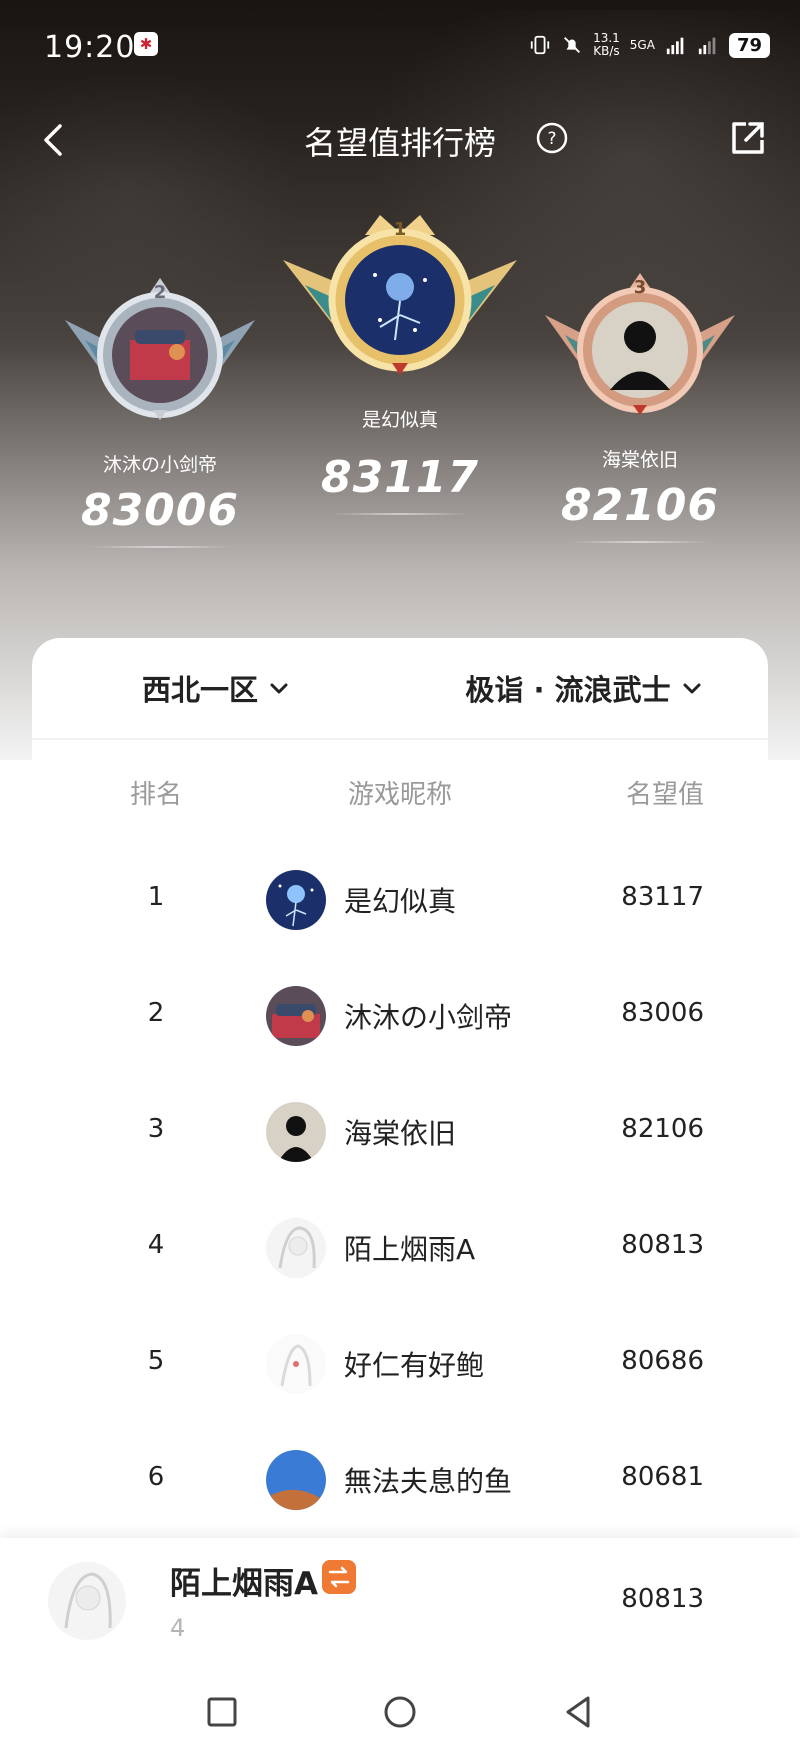 Image resolution: width=800 pixels, height=1760 pixels. I want to click on row-rank: 5, so click(156, 1361).